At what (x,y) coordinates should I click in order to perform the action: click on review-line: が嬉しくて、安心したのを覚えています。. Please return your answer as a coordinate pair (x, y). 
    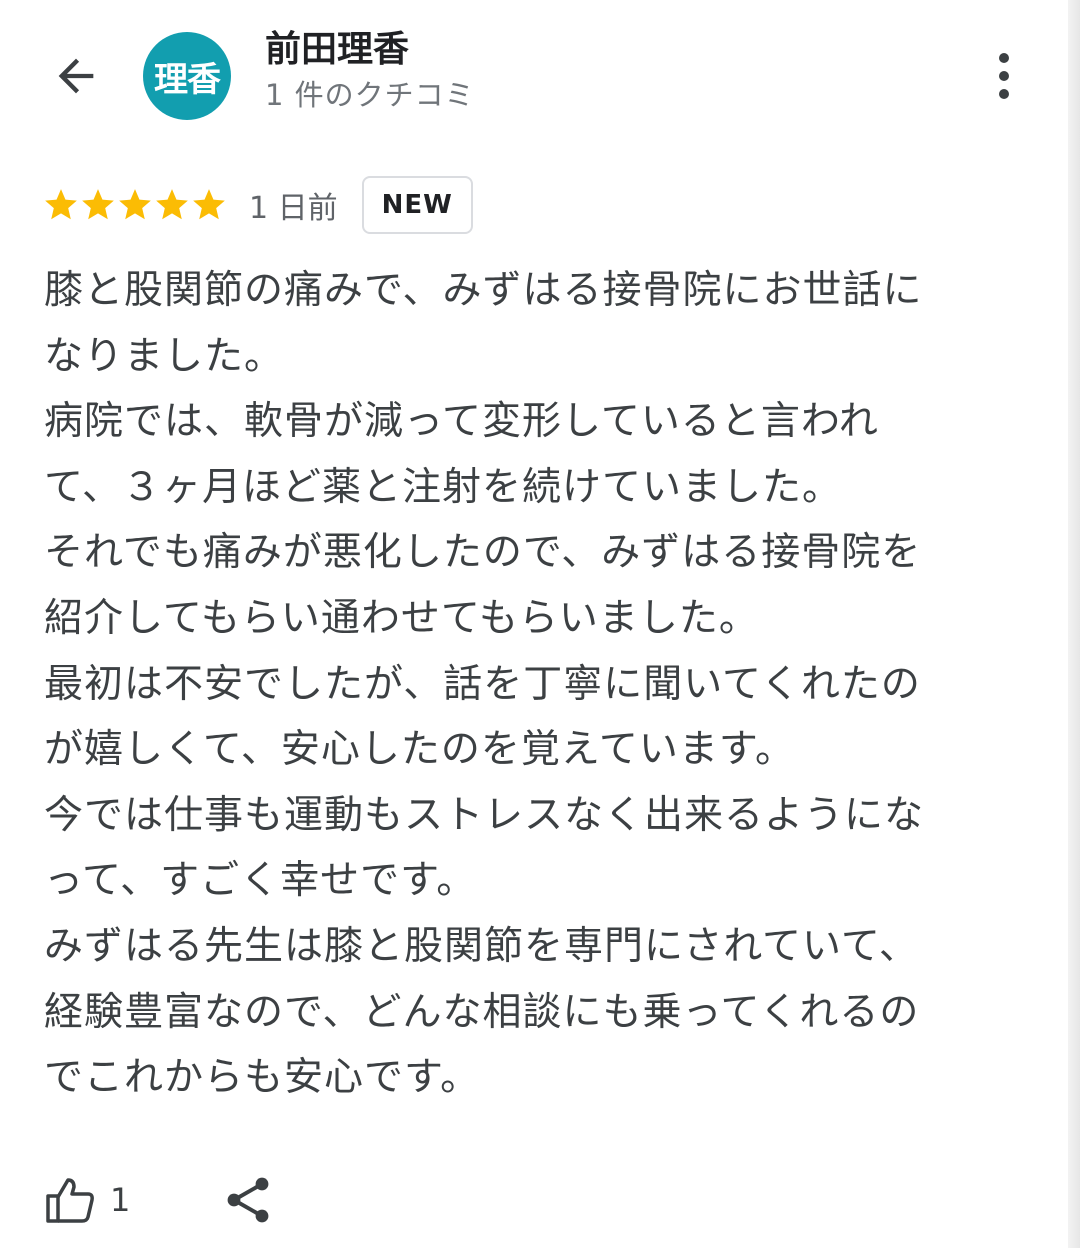
    Looking at the image, I should click on (420, 750).